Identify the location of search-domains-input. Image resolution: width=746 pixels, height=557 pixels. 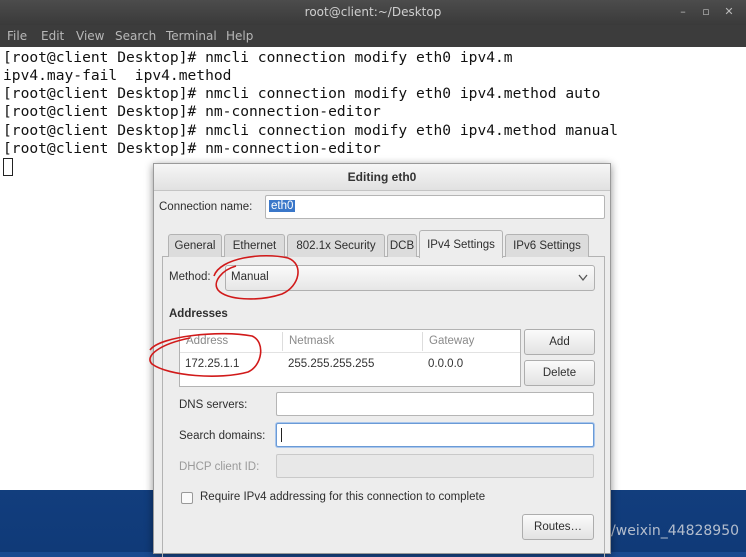
(435, 435).